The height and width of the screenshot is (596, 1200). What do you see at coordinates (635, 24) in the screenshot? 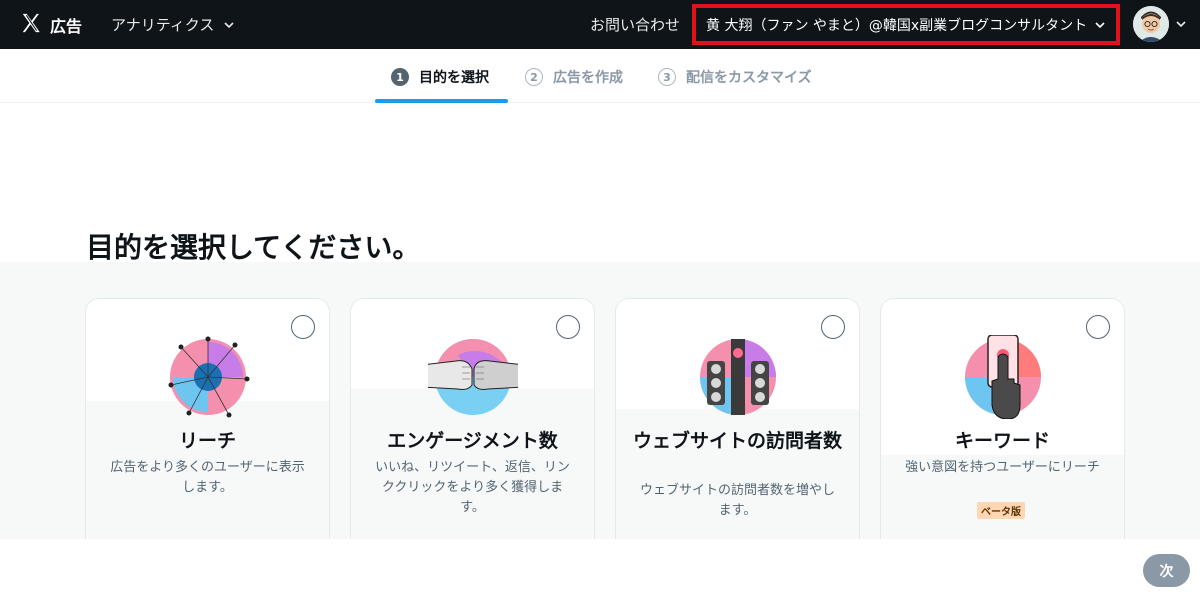
I see `contact-link: お問い合わせ` at bounding box center [635, 24].